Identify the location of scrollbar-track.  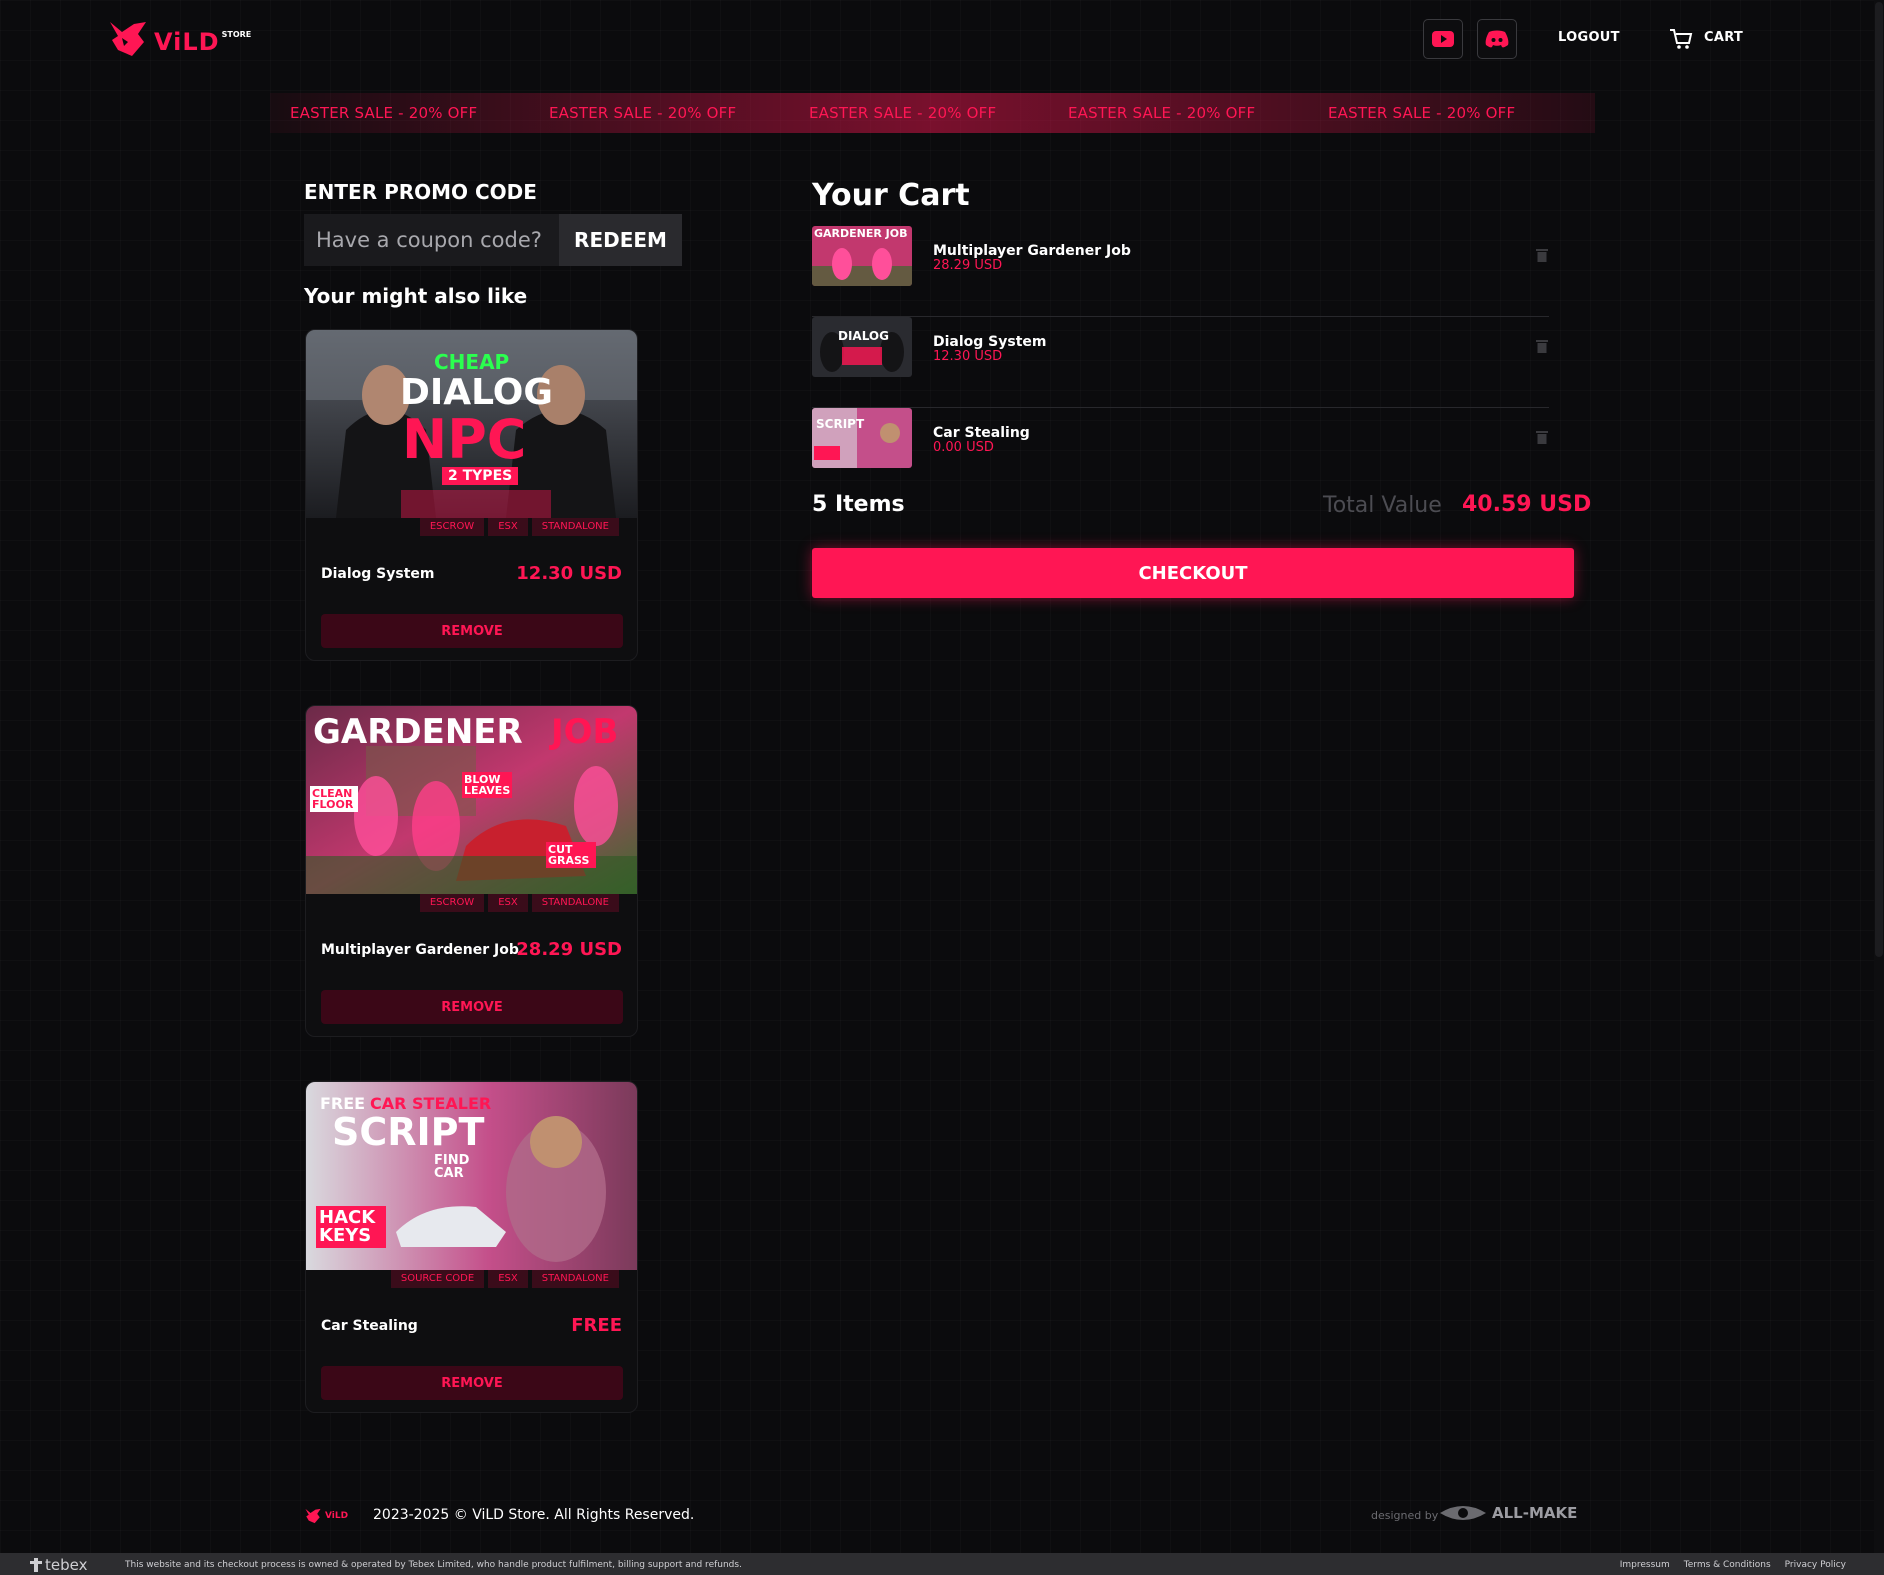
(1879, 787).